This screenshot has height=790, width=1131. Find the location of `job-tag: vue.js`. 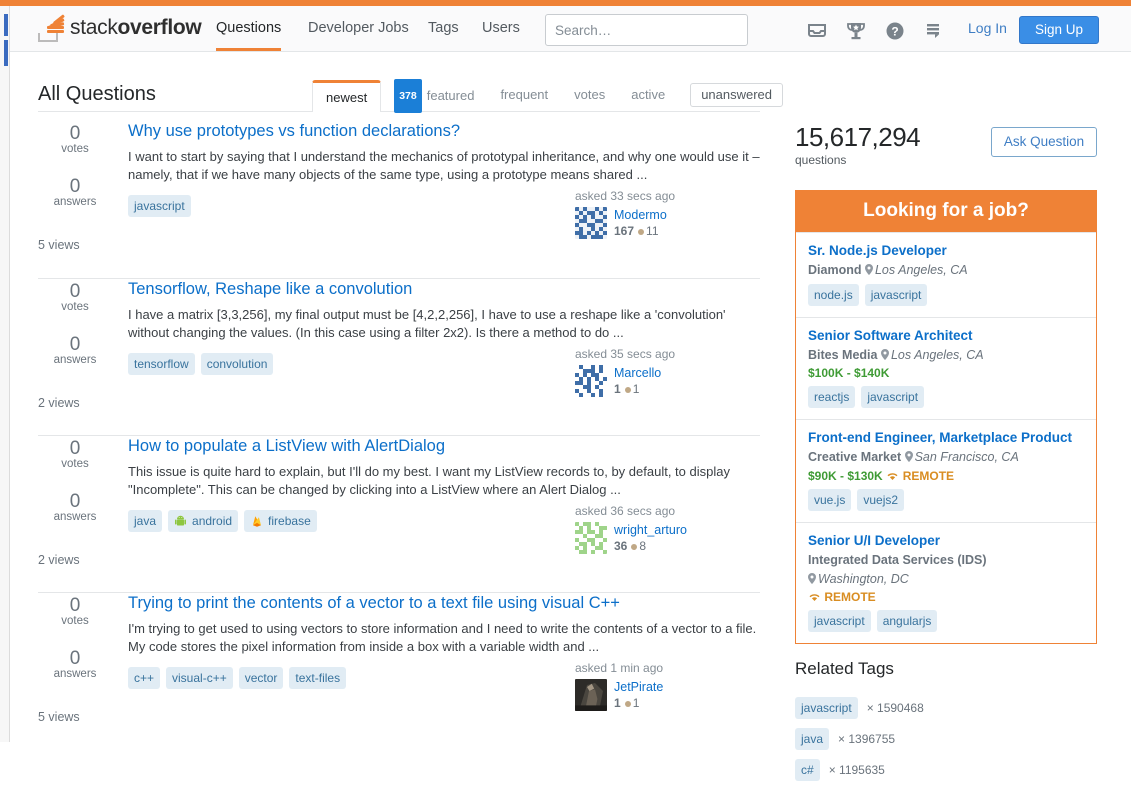

job-tag: vue.js is located at coordinates (830, 500).